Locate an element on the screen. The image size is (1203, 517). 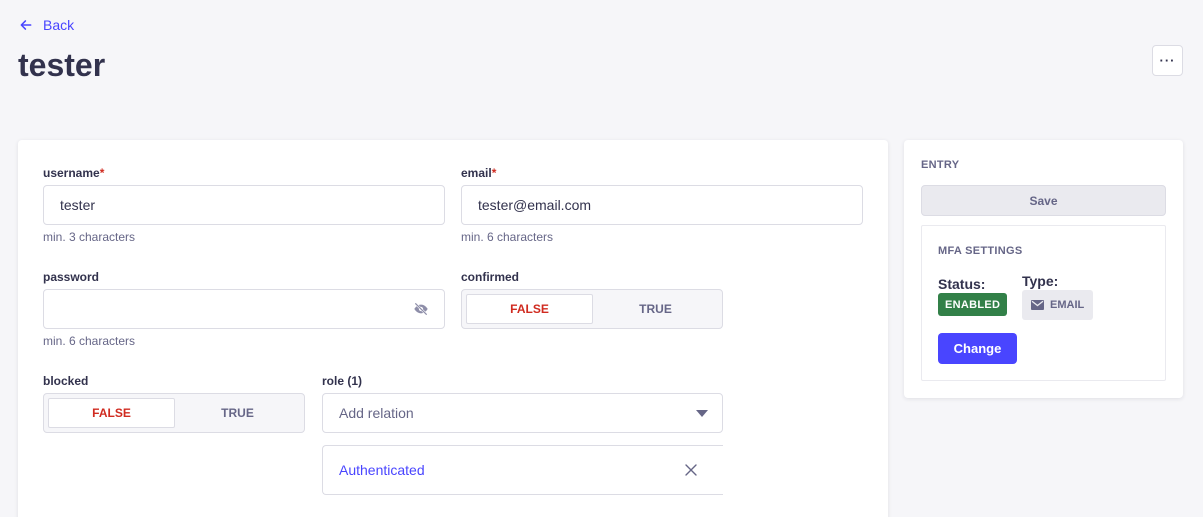
mfa-status-label: Status: is located at coordinates (962, 284).